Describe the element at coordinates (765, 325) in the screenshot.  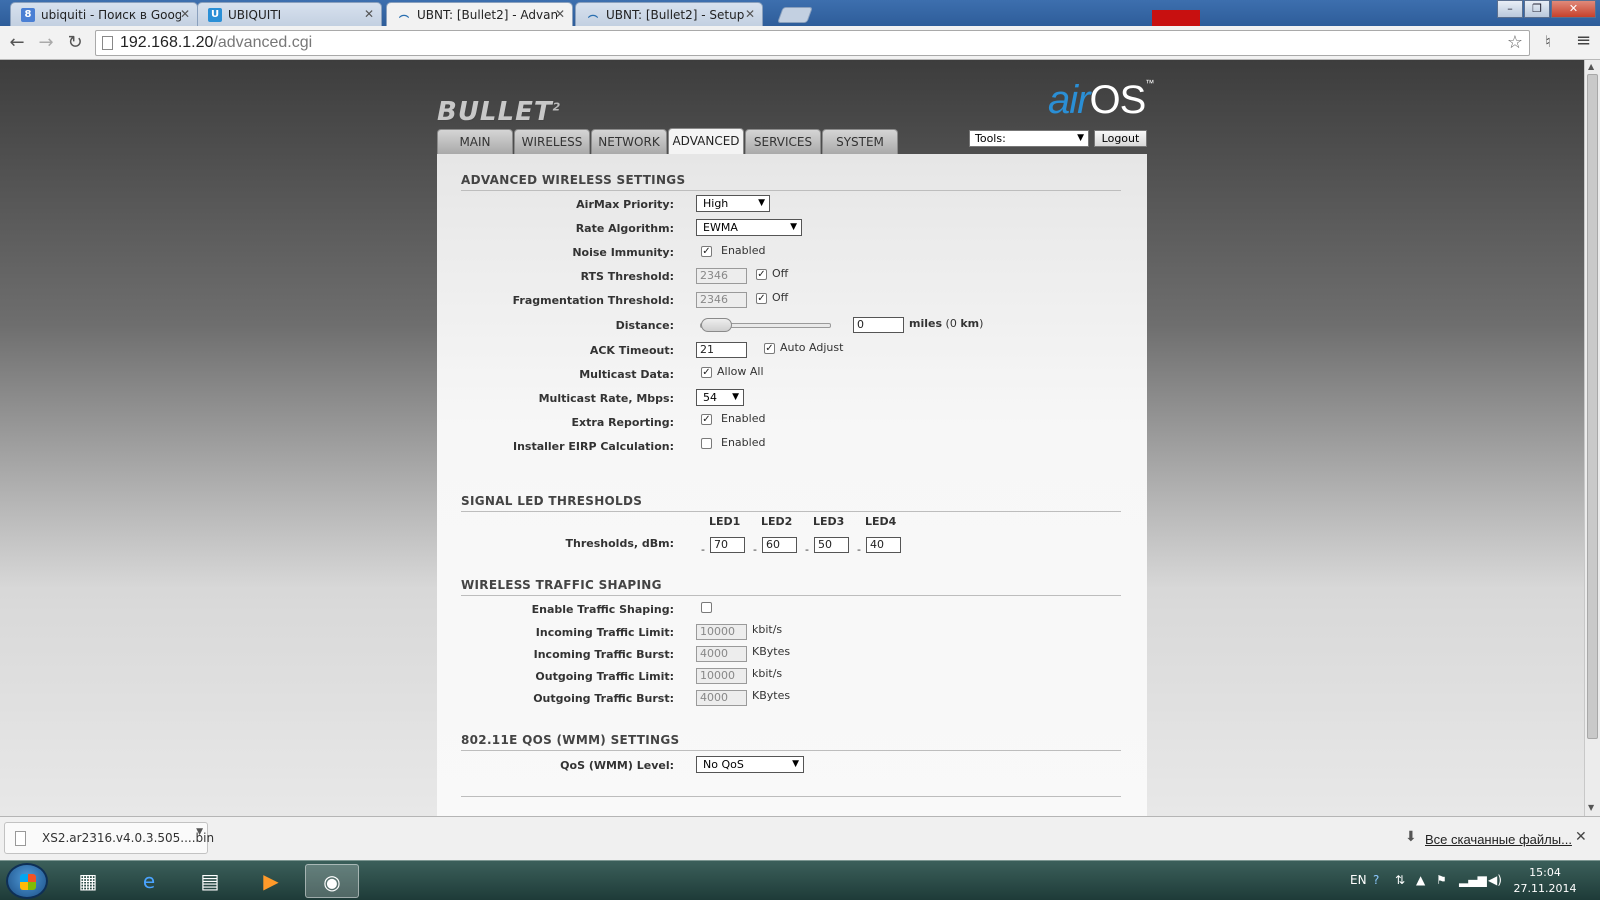
I see `distance-slider` at that location.